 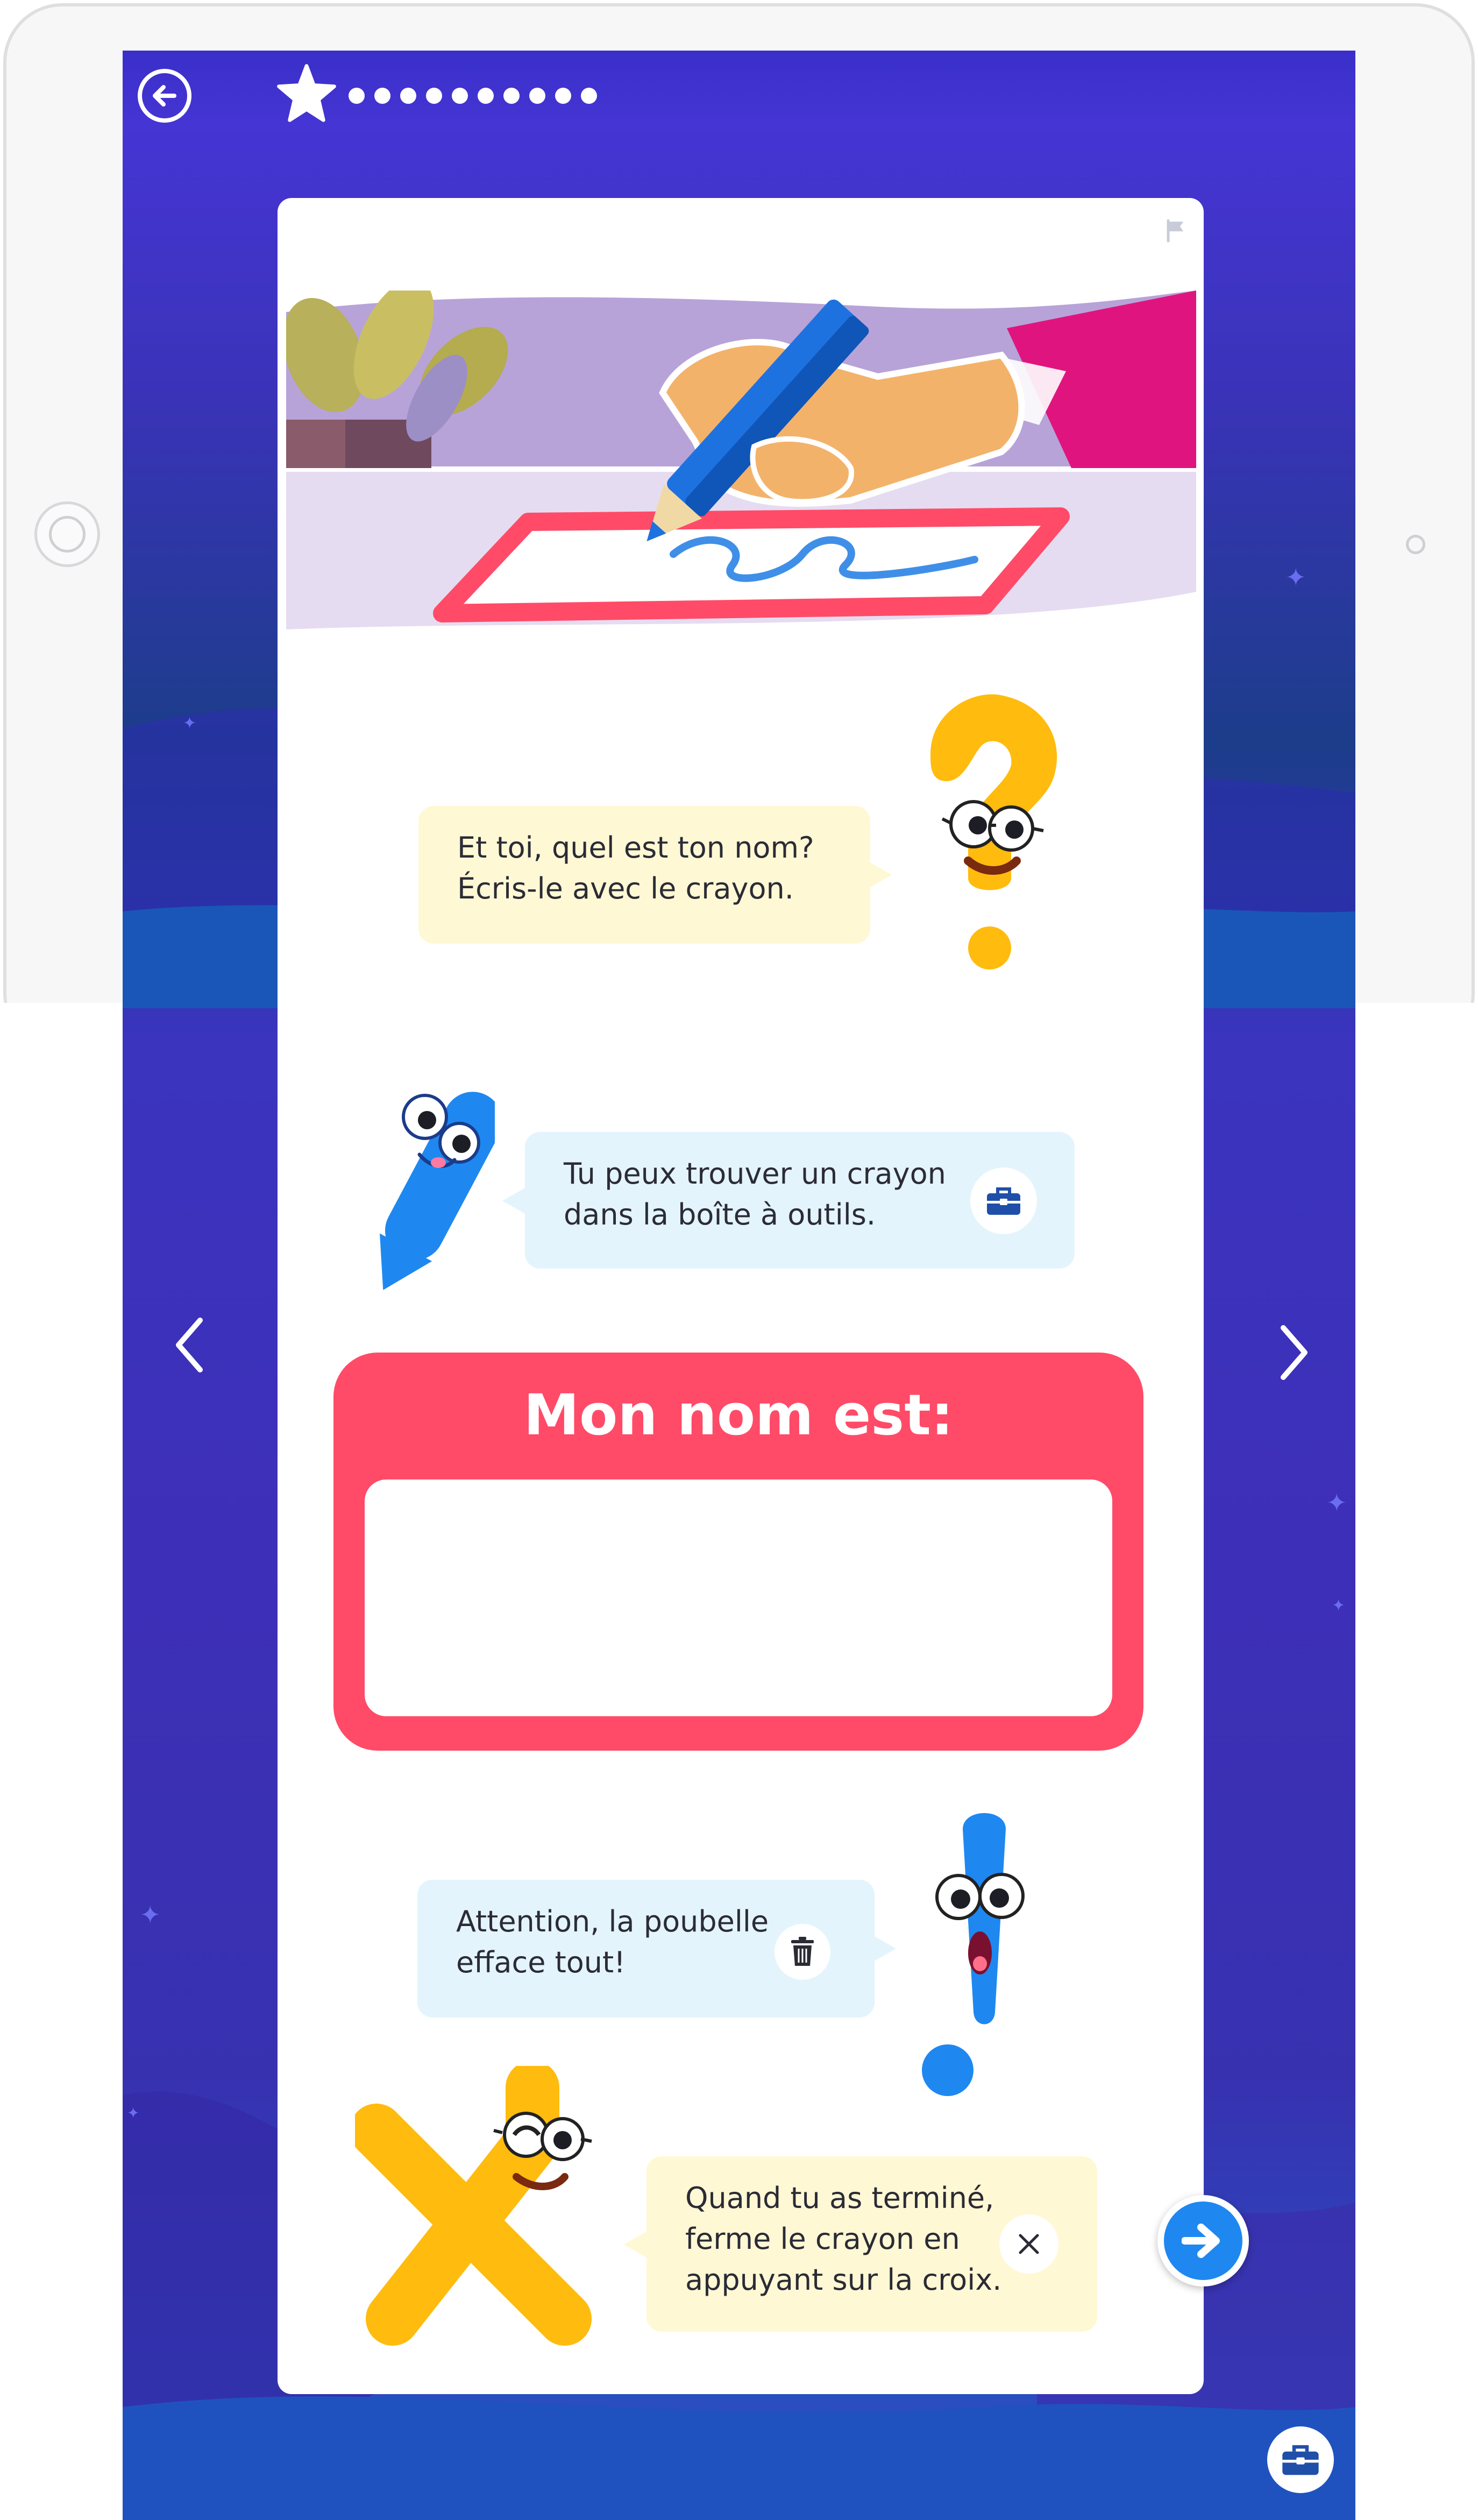 What do you see at coordinates (657, 1949) in the screenshot?
I see `trash-speech-bubble: Attention, la poubelle efface tout!` at bounding box center [657, 1949].